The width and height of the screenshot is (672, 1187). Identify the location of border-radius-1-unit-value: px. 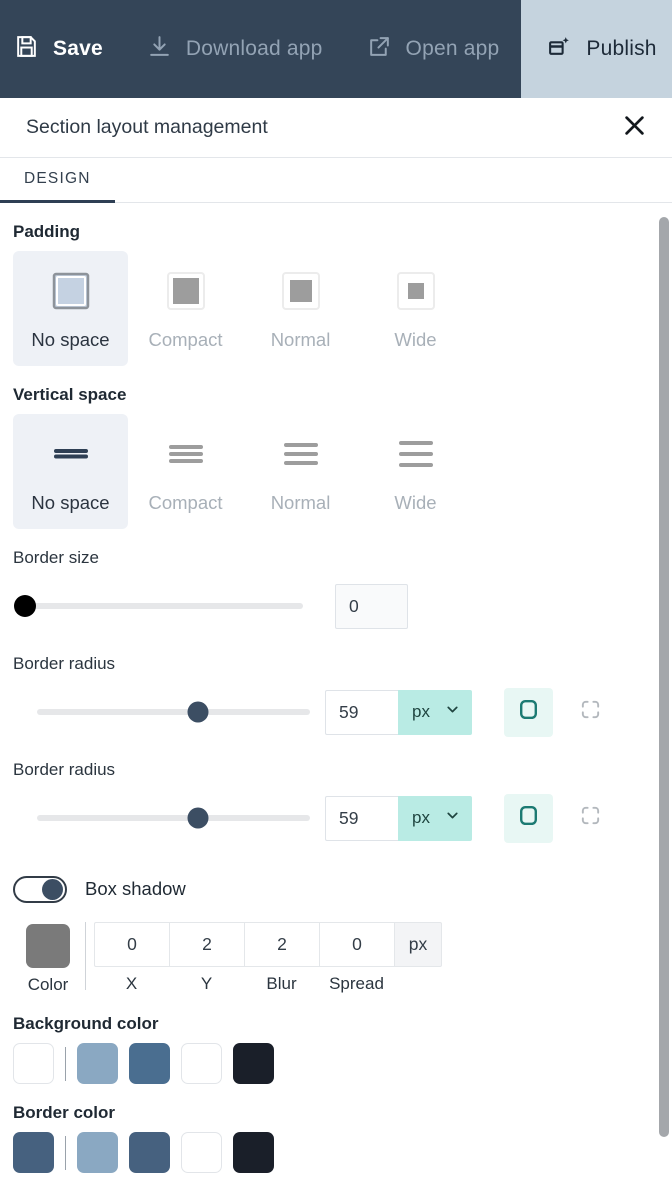
(421, 711).